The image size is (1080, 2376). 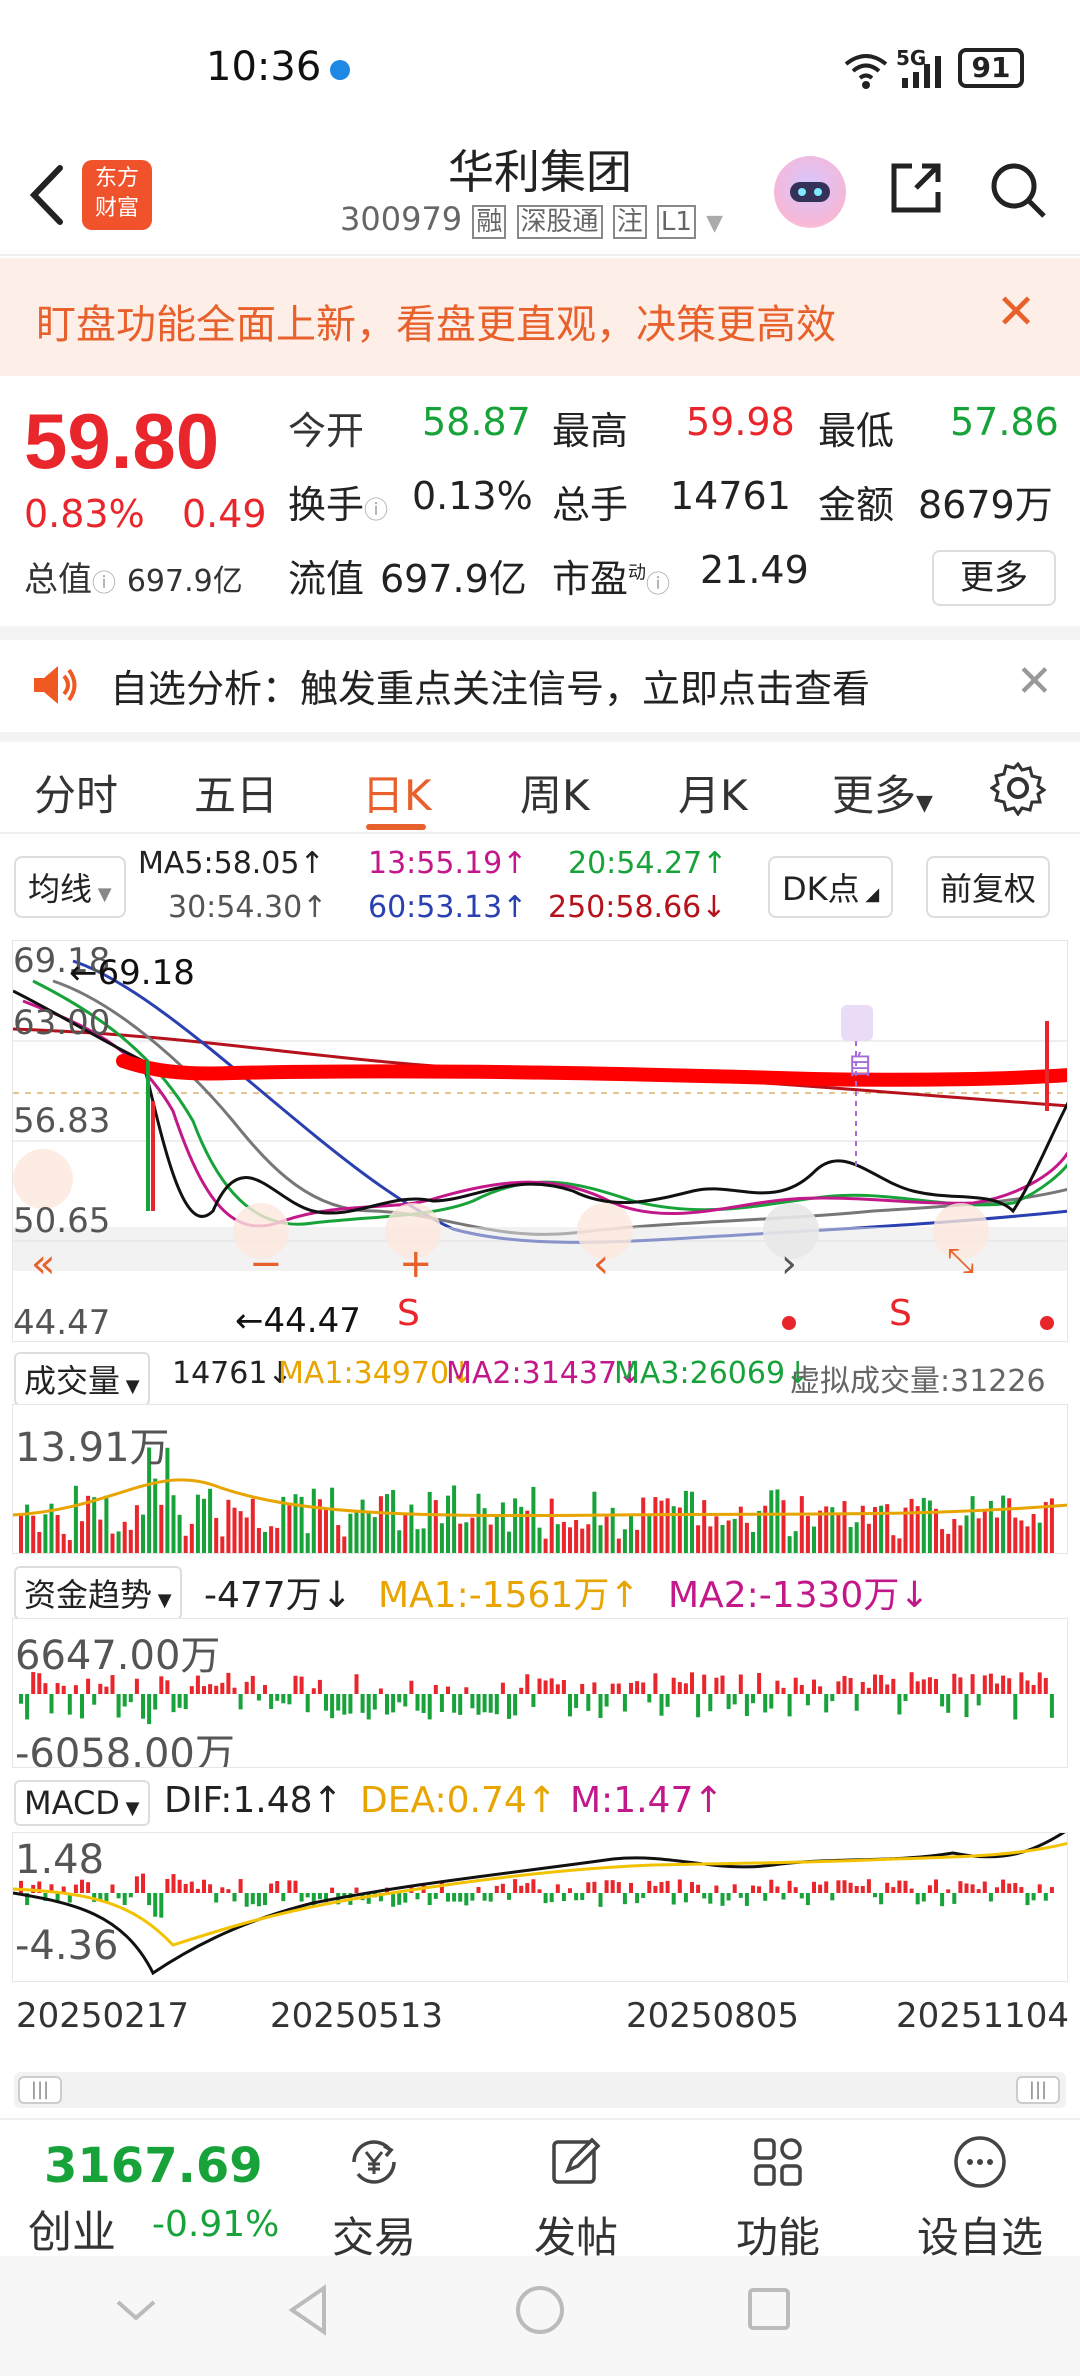 What do you see at coordinates (540, 1479) in the screenshot?
I see `volume-chart: 13.91万` at bounding box center [540, 1479].